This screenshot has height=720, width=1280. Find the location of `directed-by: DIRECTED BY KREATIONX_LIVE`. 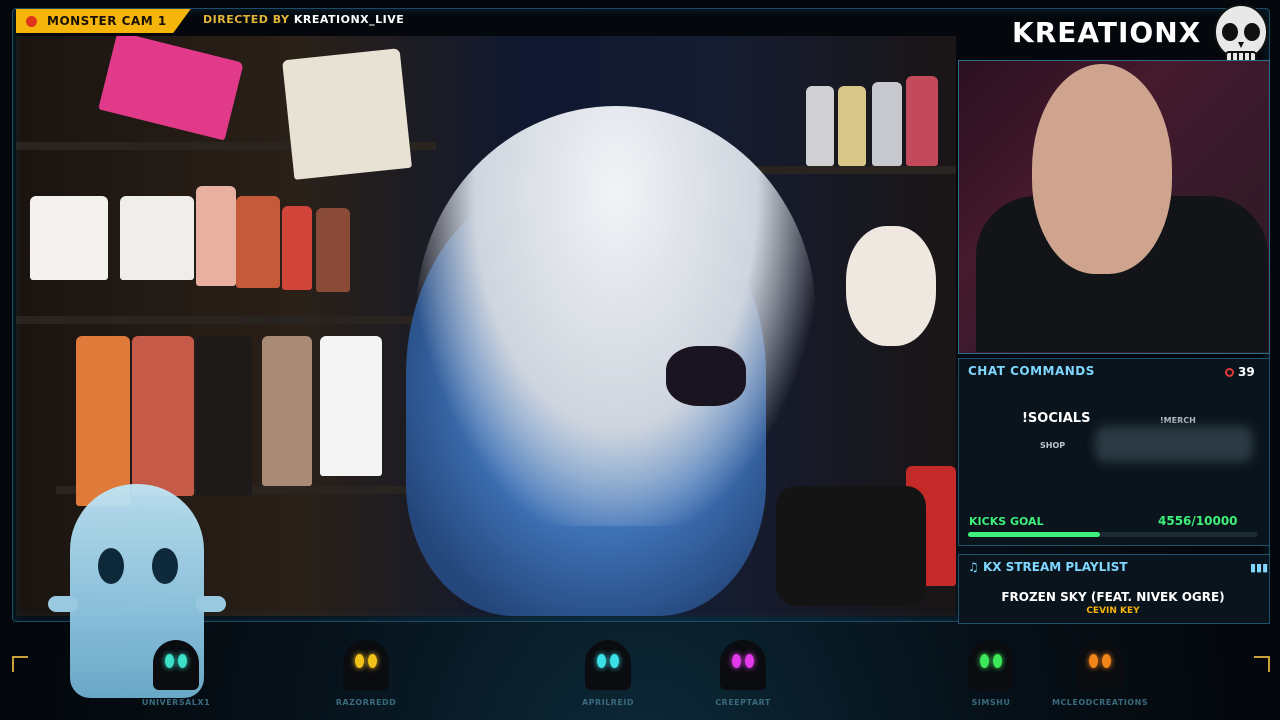

directed-by: DIRECTED BY KREATIONX_LIVE is located at coordinates (303, 19).